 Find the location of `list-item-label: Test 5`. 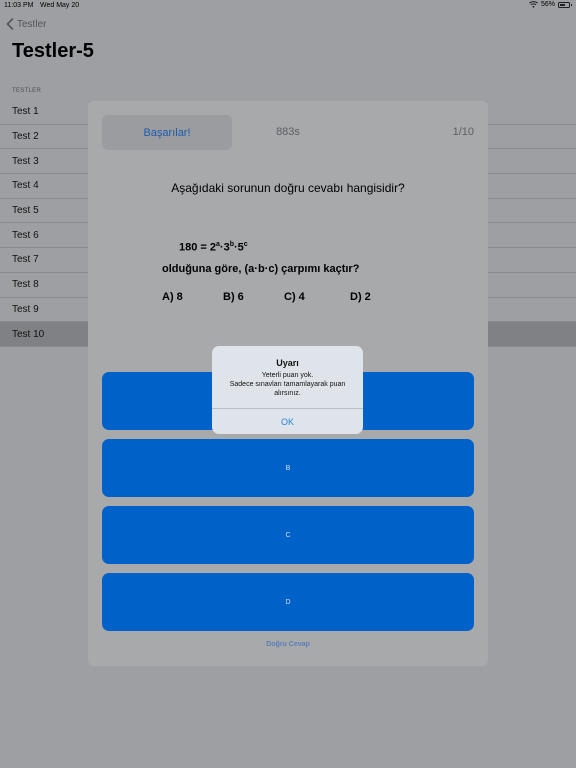

list-item-label: Test 5 is located at coordinates (25, 211).